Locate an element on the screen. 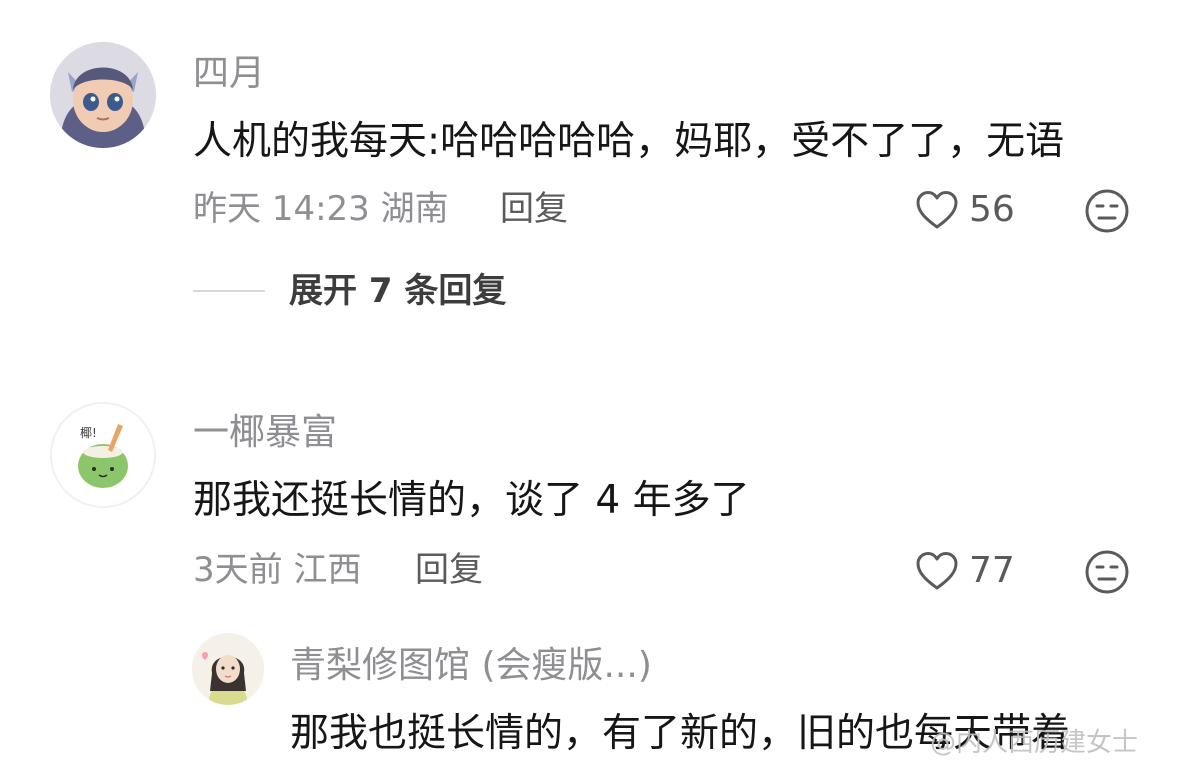 Image resolution: width=1179 pixels, height=772 pixels. comment-time: 昨天 14:23 is located at coordinates (281, 209).